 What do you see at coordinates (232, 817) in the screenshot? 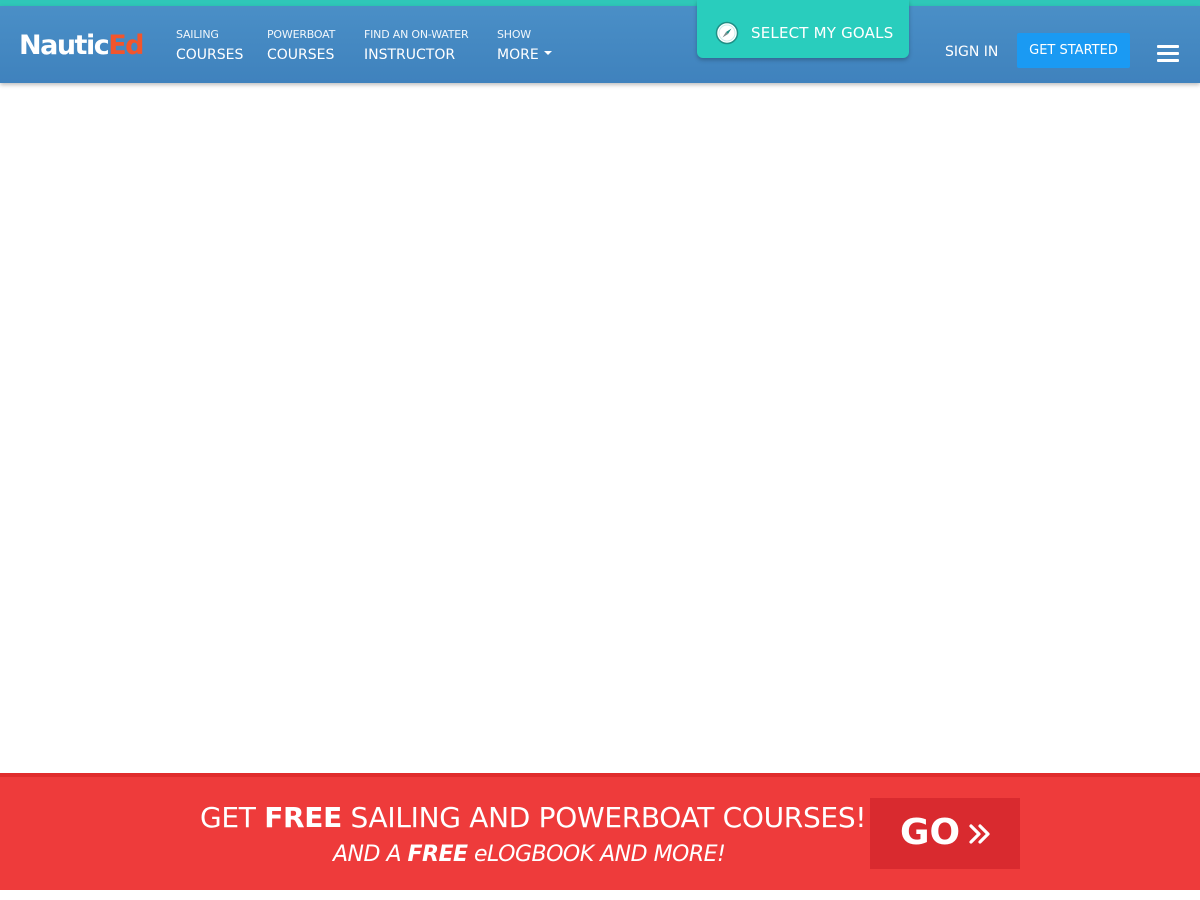
I see `banner-headline-pre: GET` at bounding box center [232, 817].